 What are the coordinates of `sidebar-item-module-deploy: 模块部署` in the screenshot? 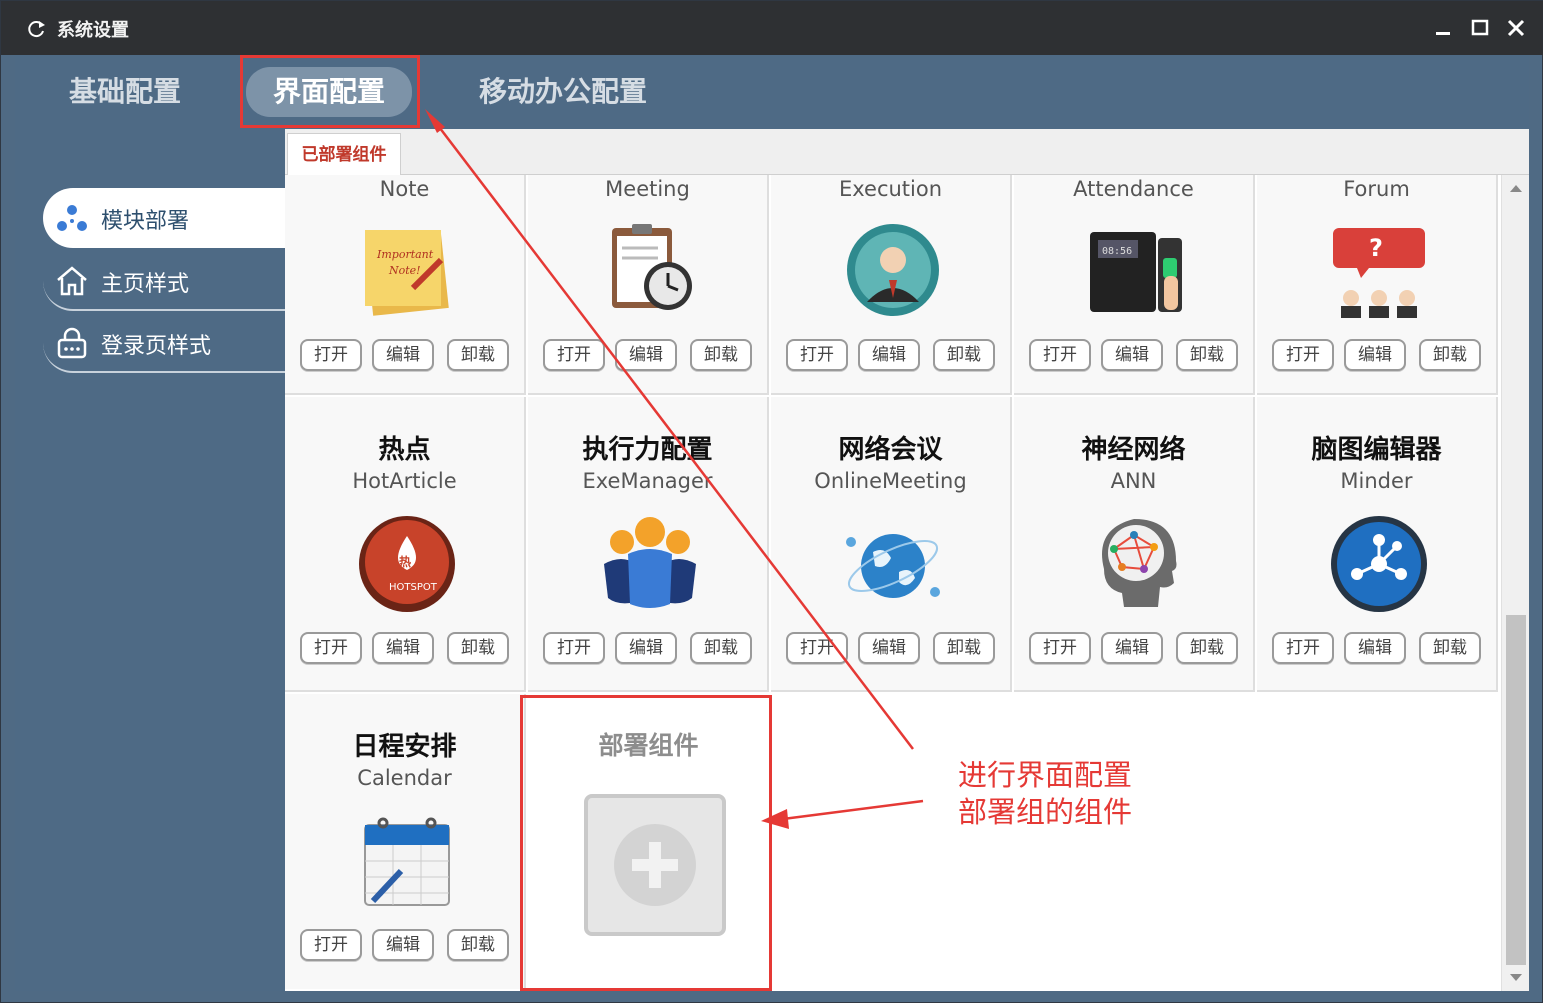 It's located at (164, 218).